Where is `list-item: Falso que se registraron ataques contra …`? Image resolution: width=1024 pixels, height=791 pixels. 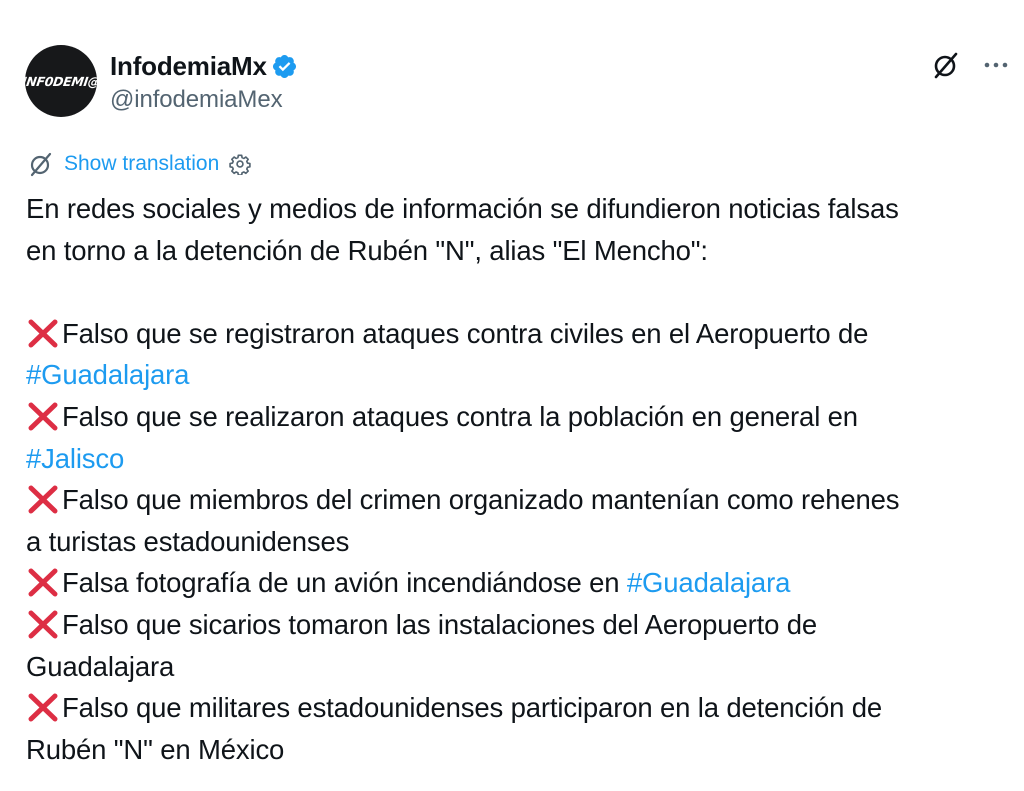
list-item: Falso que se registraron ataques contra … is located at coordinates (518, 334).